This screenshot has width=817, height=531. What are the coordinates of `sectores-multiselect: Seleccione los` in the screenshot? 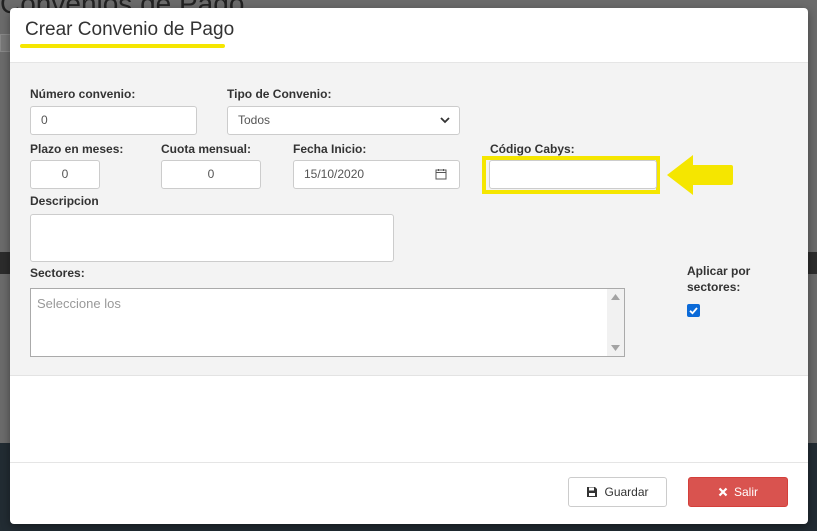 It's located at (327, 322).